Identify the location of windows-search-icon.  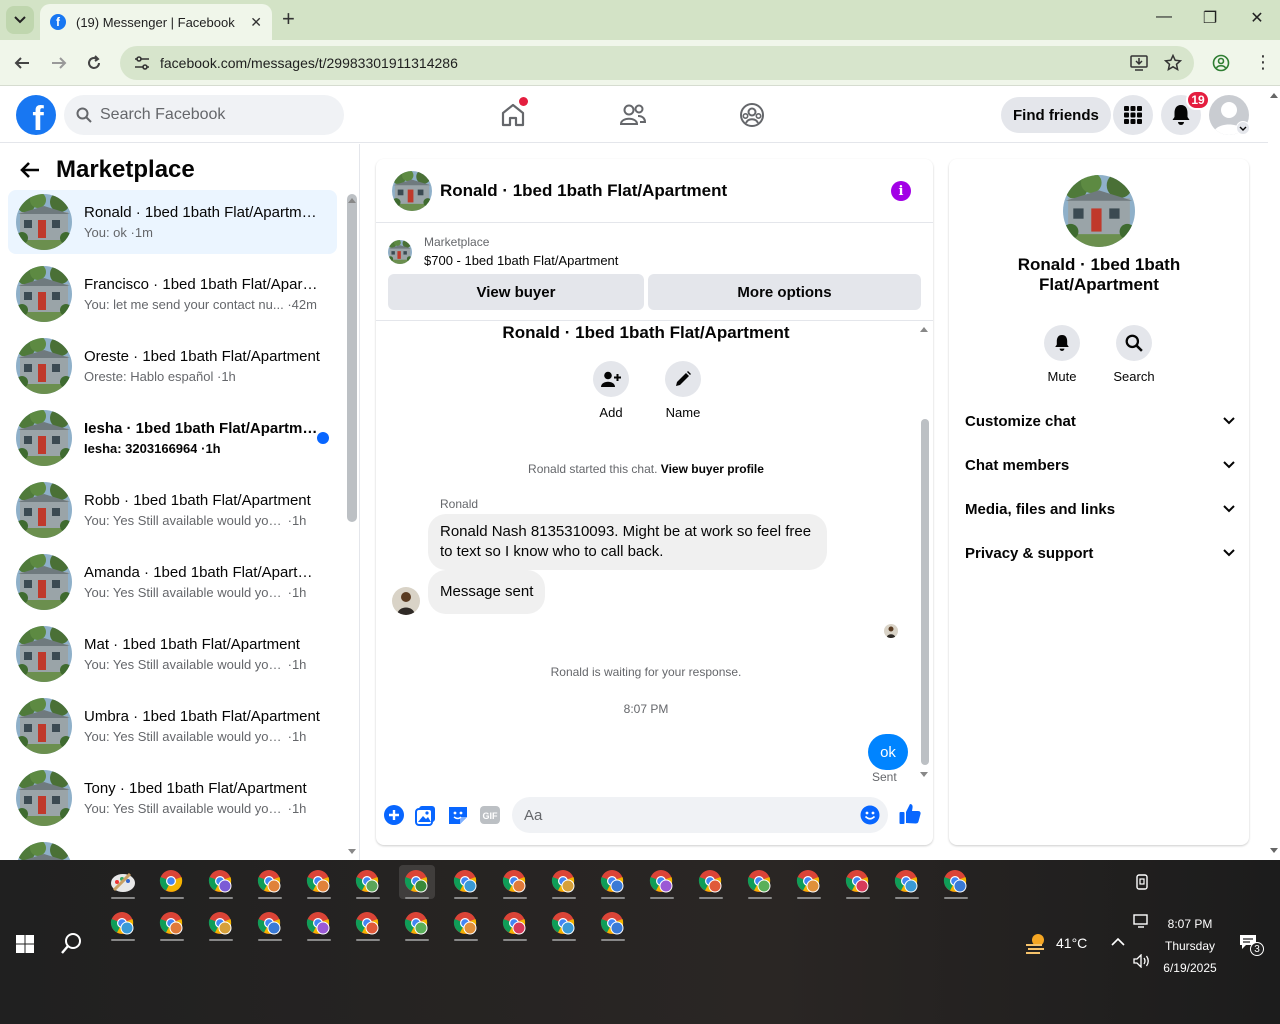
(72, 943).